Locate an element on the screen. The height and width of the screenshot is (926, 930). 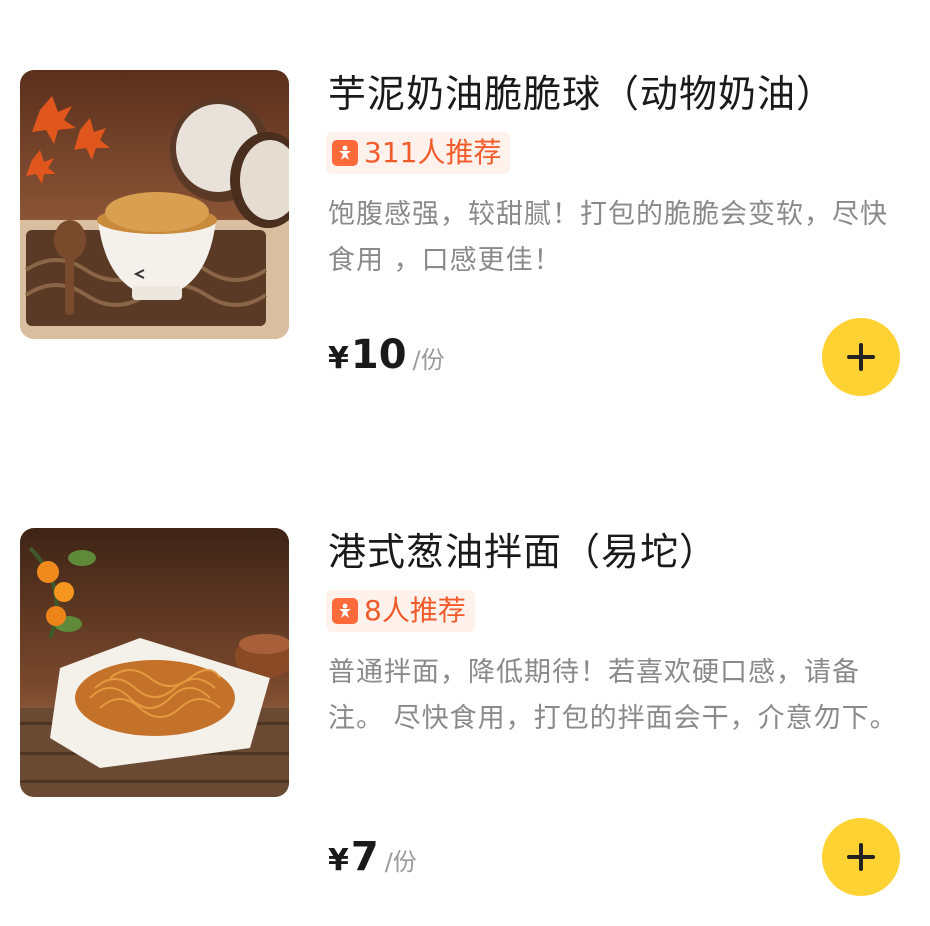
product-image-scallion-oil-noodles is located at coordinates (154, 662).